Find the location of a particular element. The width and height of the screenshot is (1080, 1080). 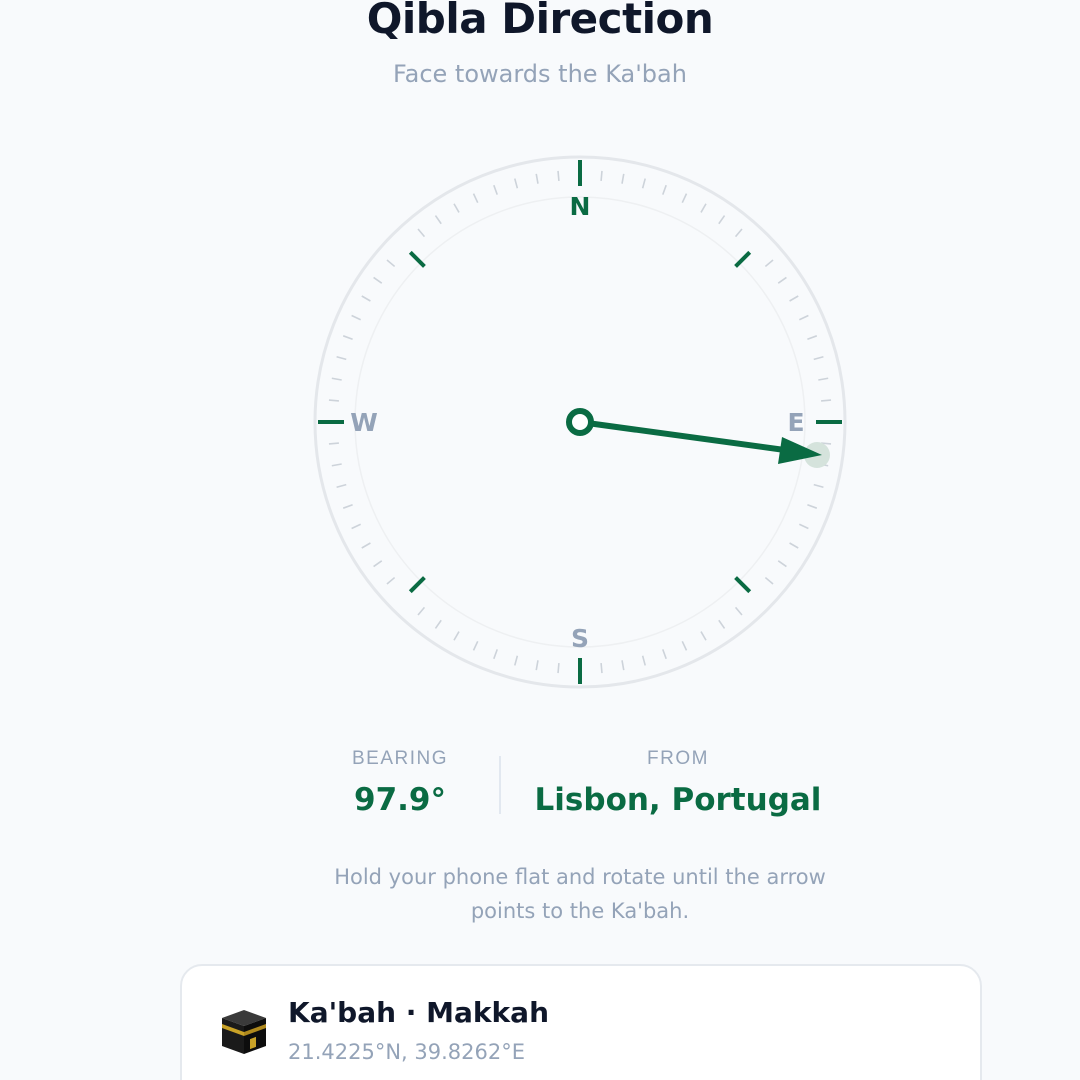

card-coordinates: 21.4225°N, 39.8262°E is located at coordinates (407, 1052).